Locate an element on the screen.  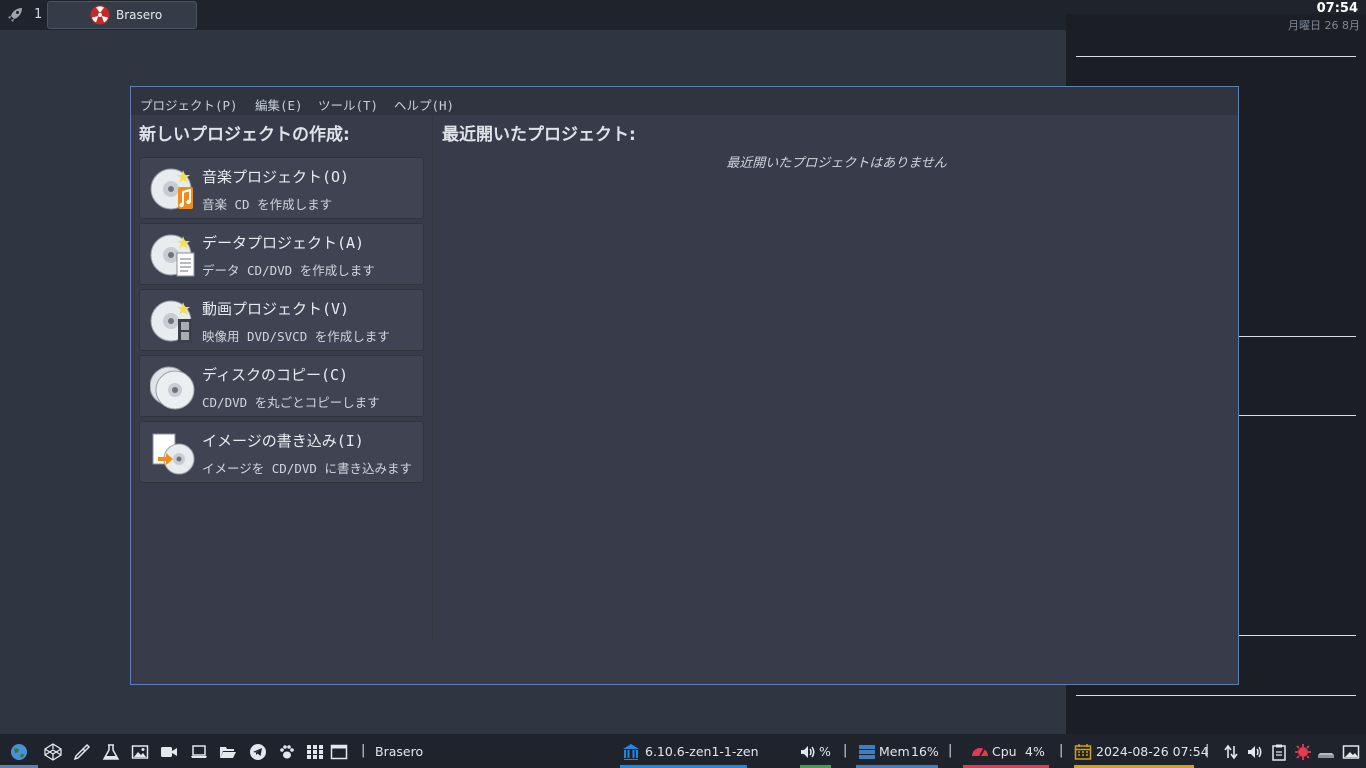
data-project-button: データプロジェクト(A) データ CD/DVD を作成します is located at coordinates (281, 254).